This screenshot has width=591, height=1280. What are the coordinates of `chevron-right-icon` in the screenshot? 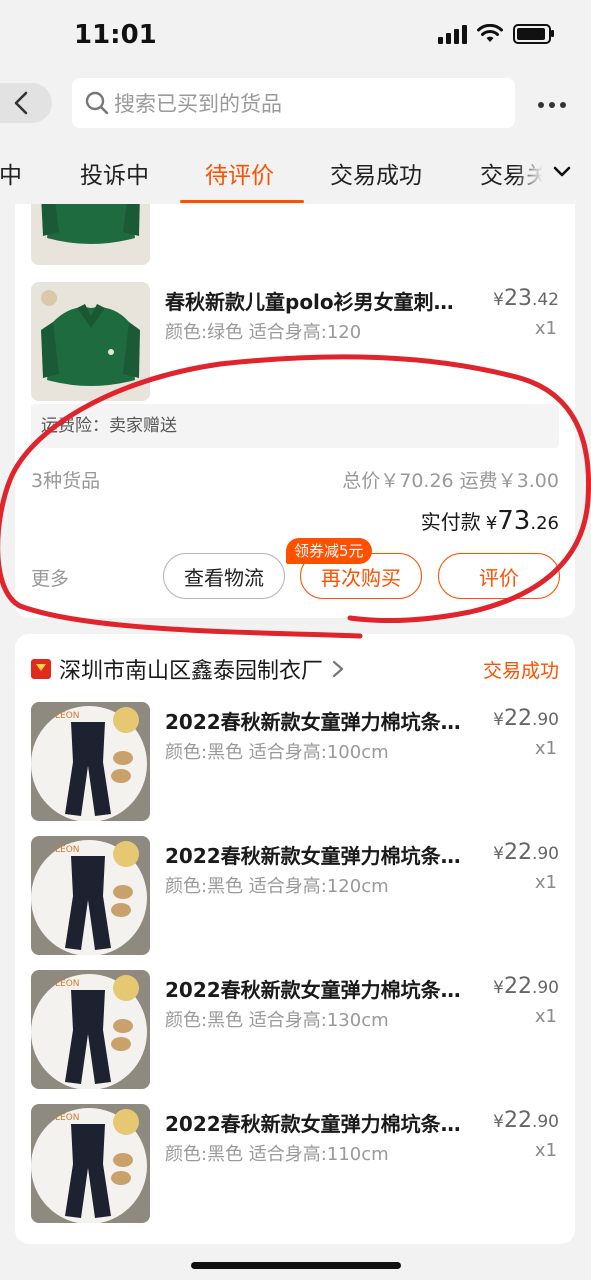 It's located at (338, 669).